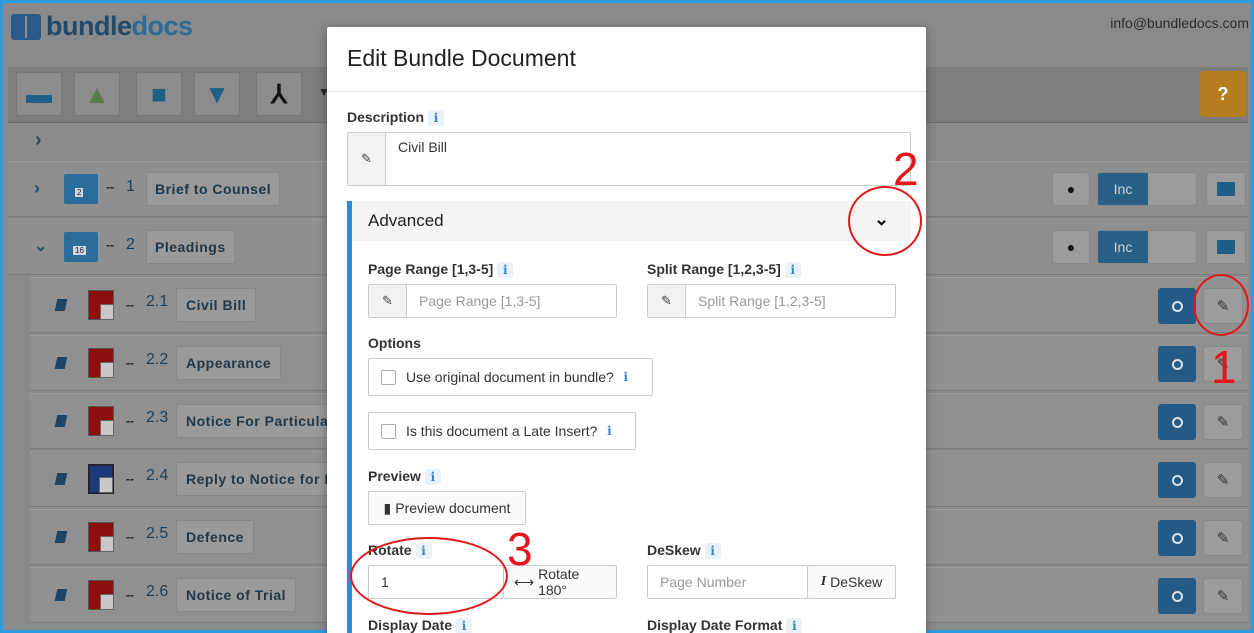 The image size is (1254, 633). Describe the element at coordinates (236, 595) in the screenshot. I see `document-title: Notice of Trial` at that location.